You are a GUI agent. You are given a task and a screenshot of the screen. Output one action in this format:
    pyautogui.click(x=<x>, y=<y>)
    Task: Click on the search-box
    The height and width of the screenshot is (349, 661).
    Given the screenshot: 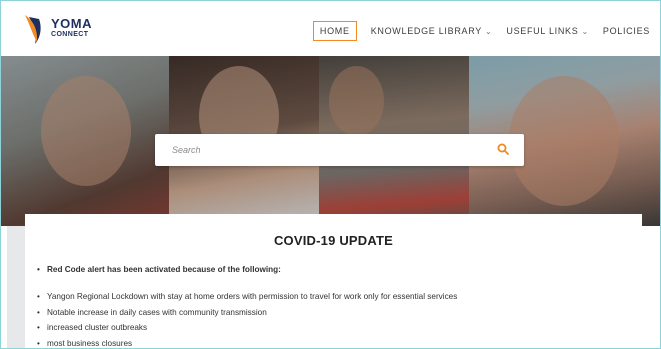 What is the action you would take?
    pyautogui.click(x=339, y=150)
    